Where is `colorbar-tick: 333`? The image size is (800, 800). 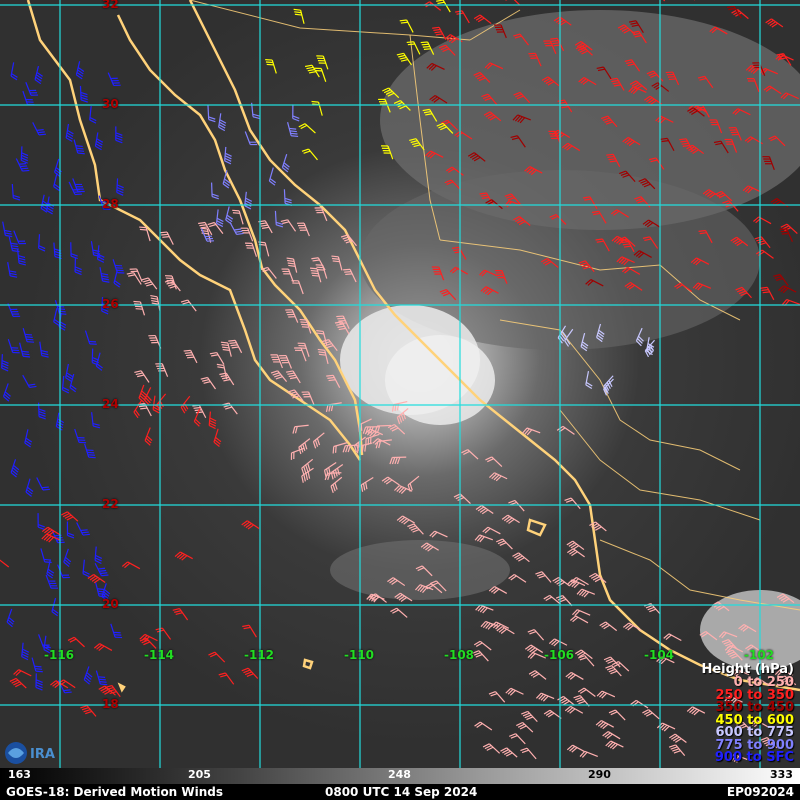 colorbar-tick: 333 is located at coordinates (781, 774).